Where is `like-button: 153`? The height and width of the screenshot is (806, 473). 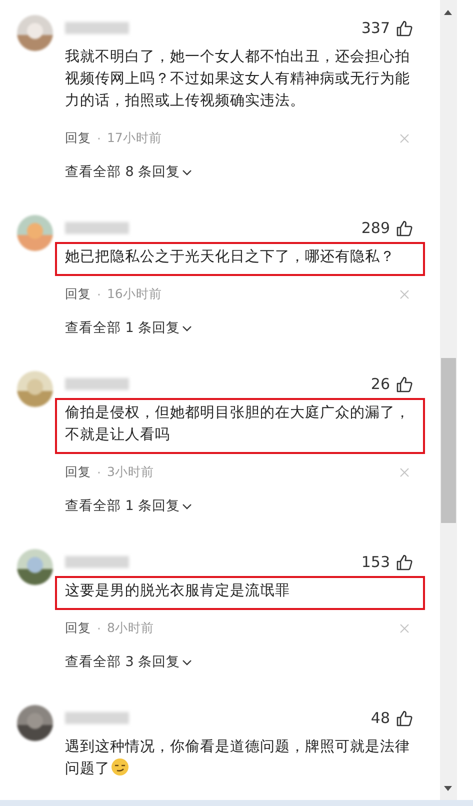 like-button: 153 is located at coordinates (387, 562).